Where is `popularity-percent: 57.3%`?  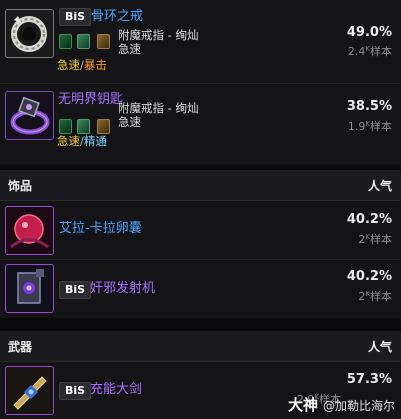
popularity-percent: 57.3% is located at coordinates (369, 379).